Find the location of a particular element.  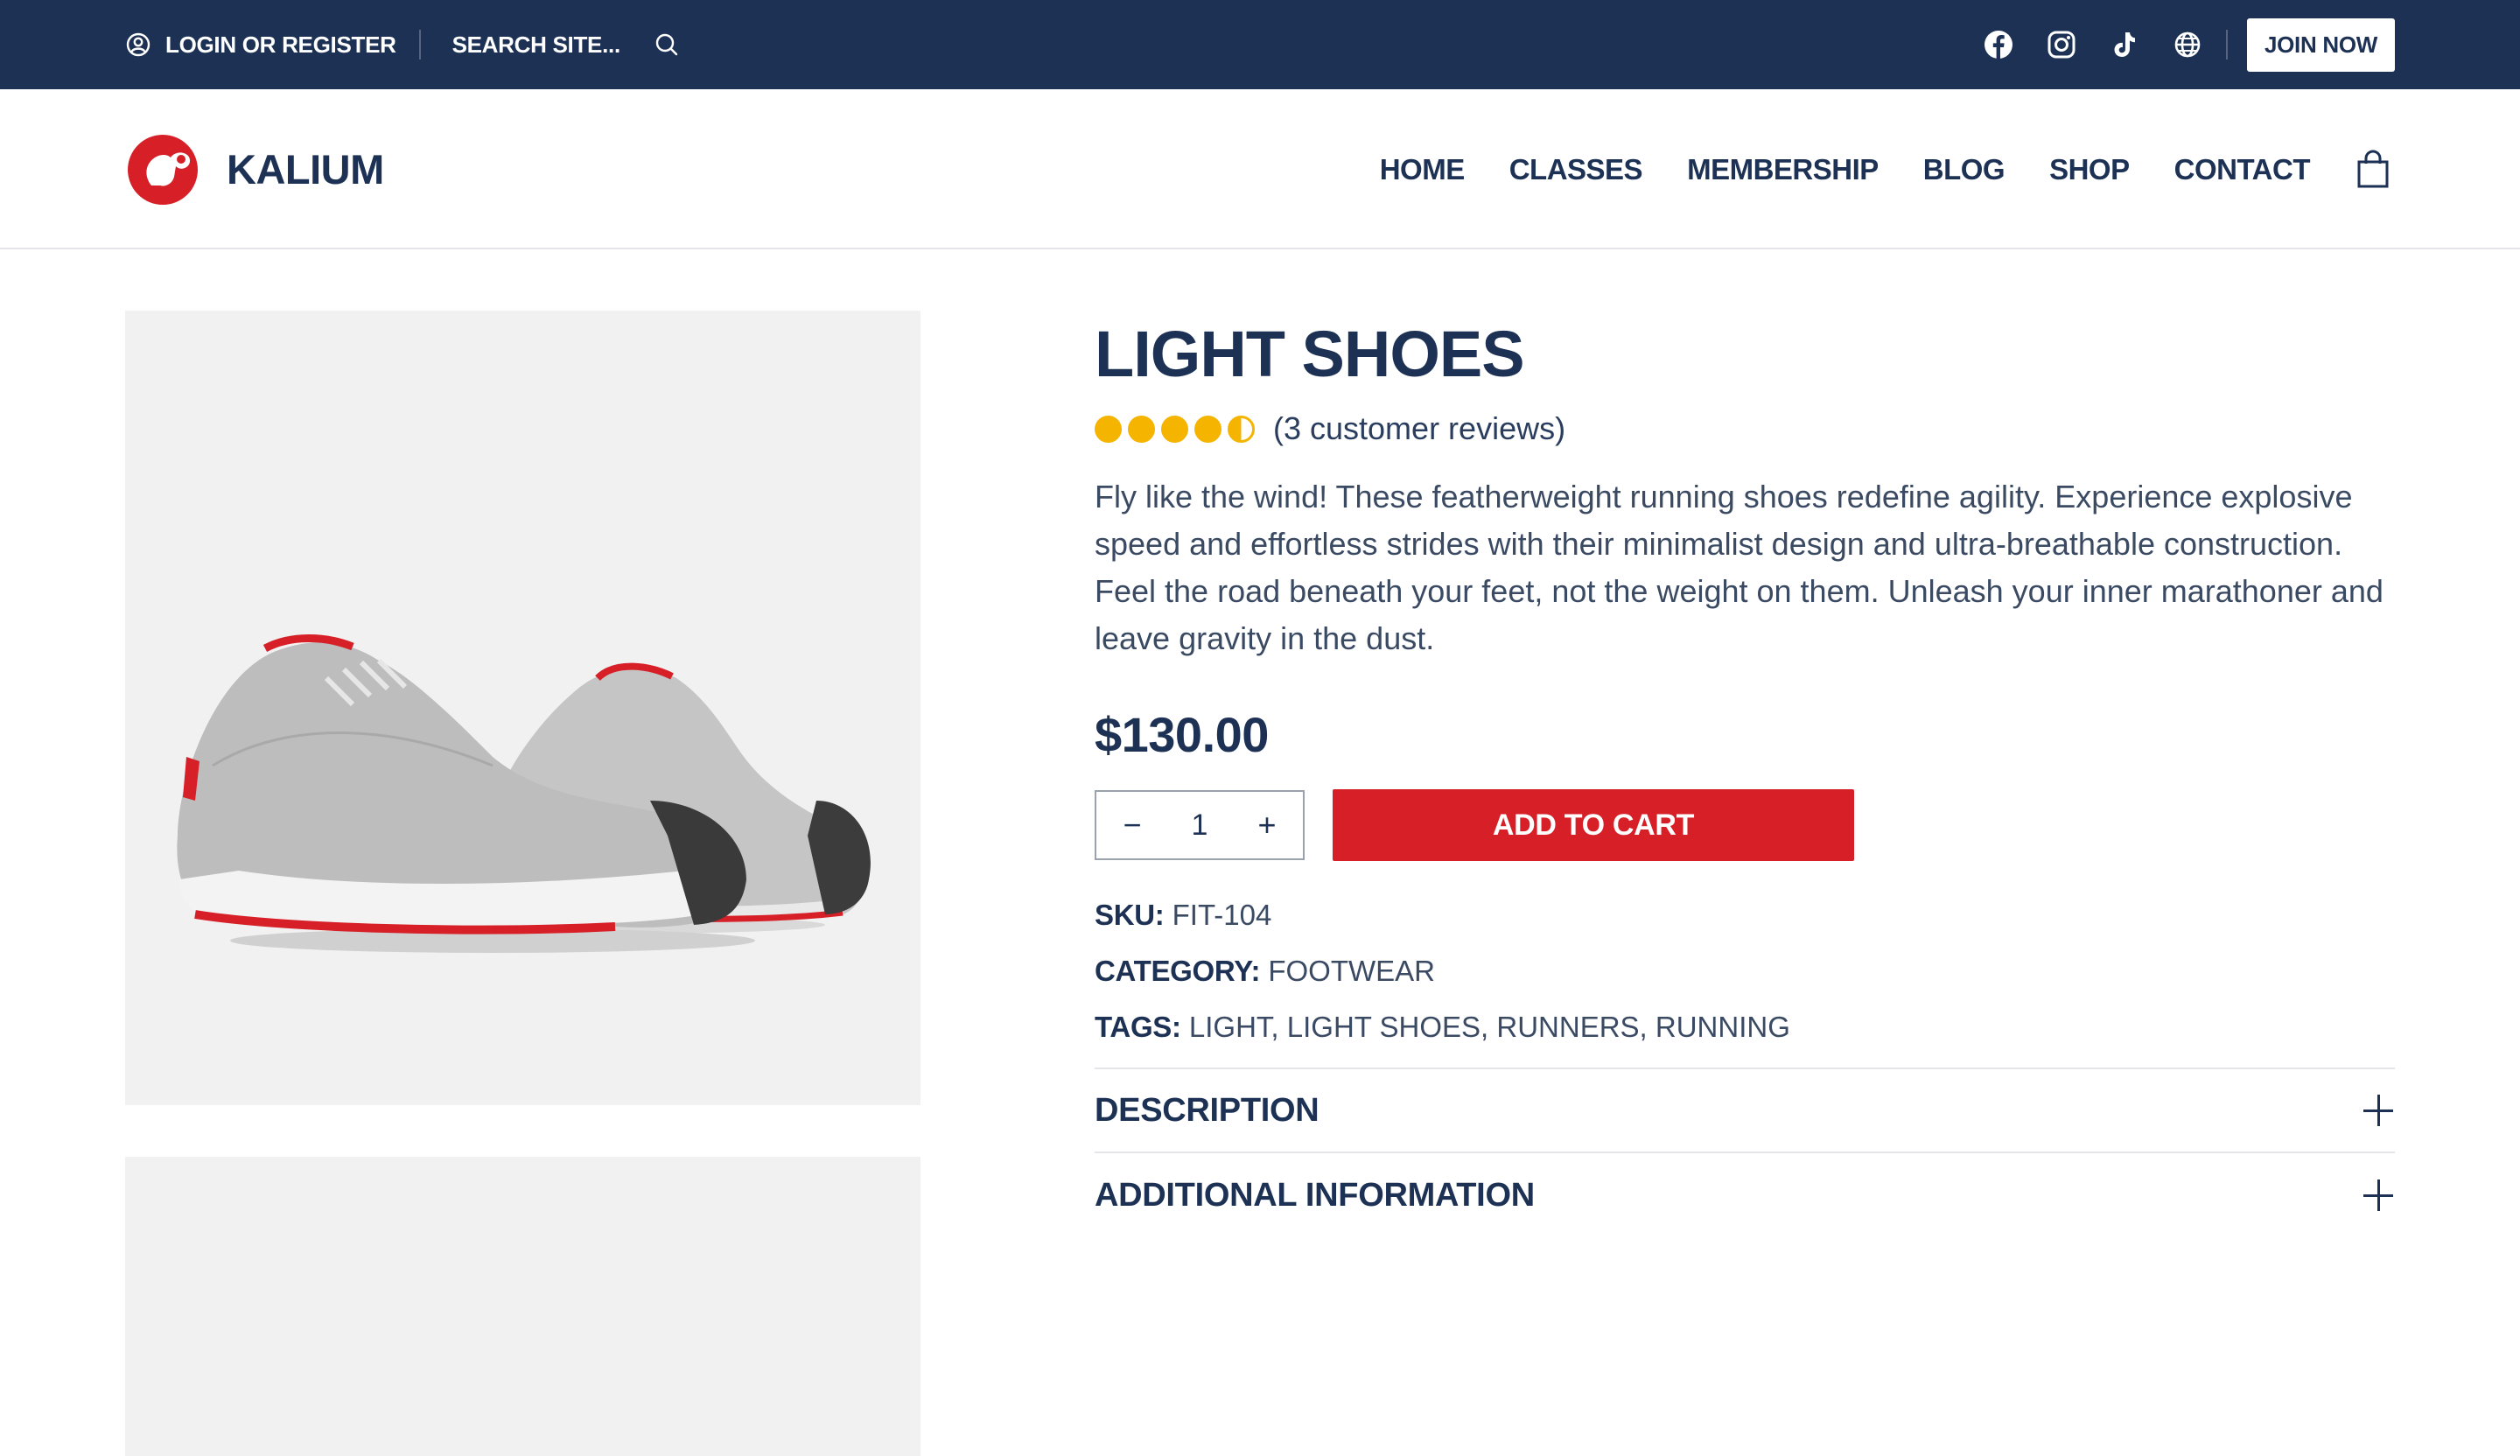

nav-item-contact: CONTACT is located at coordinates (2242, 169).